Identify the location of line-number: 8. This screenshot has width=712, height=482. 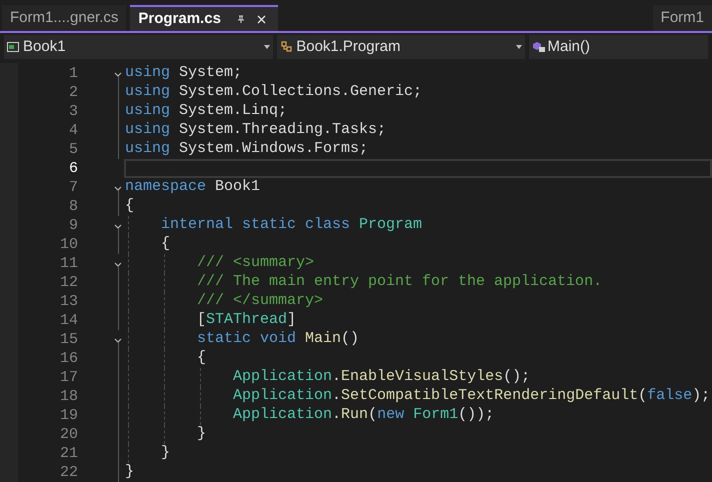
(73, 206).